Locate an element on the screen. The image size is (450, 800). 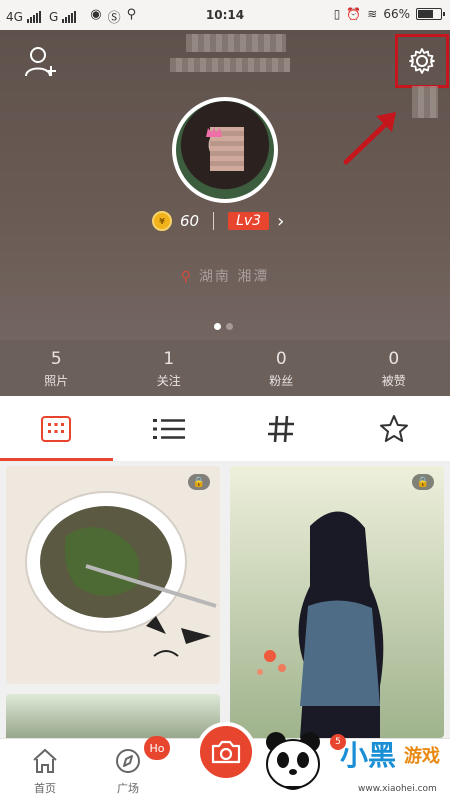
watermark-logo-orange: 游戏 is located at coordinates (422, 756).